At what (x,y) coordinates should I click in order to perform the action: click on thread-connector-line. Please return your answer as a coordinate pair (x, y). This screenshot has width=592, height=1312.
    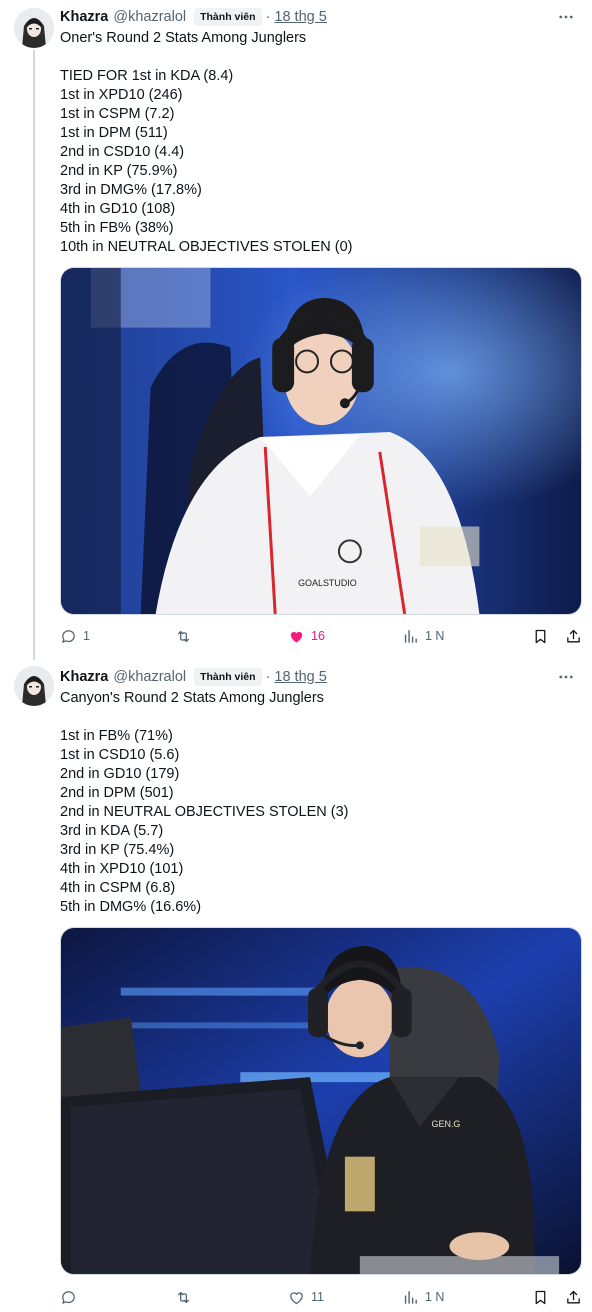
    Looking at the image, I should click on (34, 355).